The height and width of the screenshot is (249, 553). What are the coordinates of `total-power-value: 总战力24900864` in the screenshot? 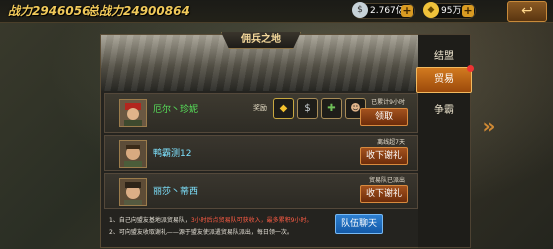 It's located at (138, 11).